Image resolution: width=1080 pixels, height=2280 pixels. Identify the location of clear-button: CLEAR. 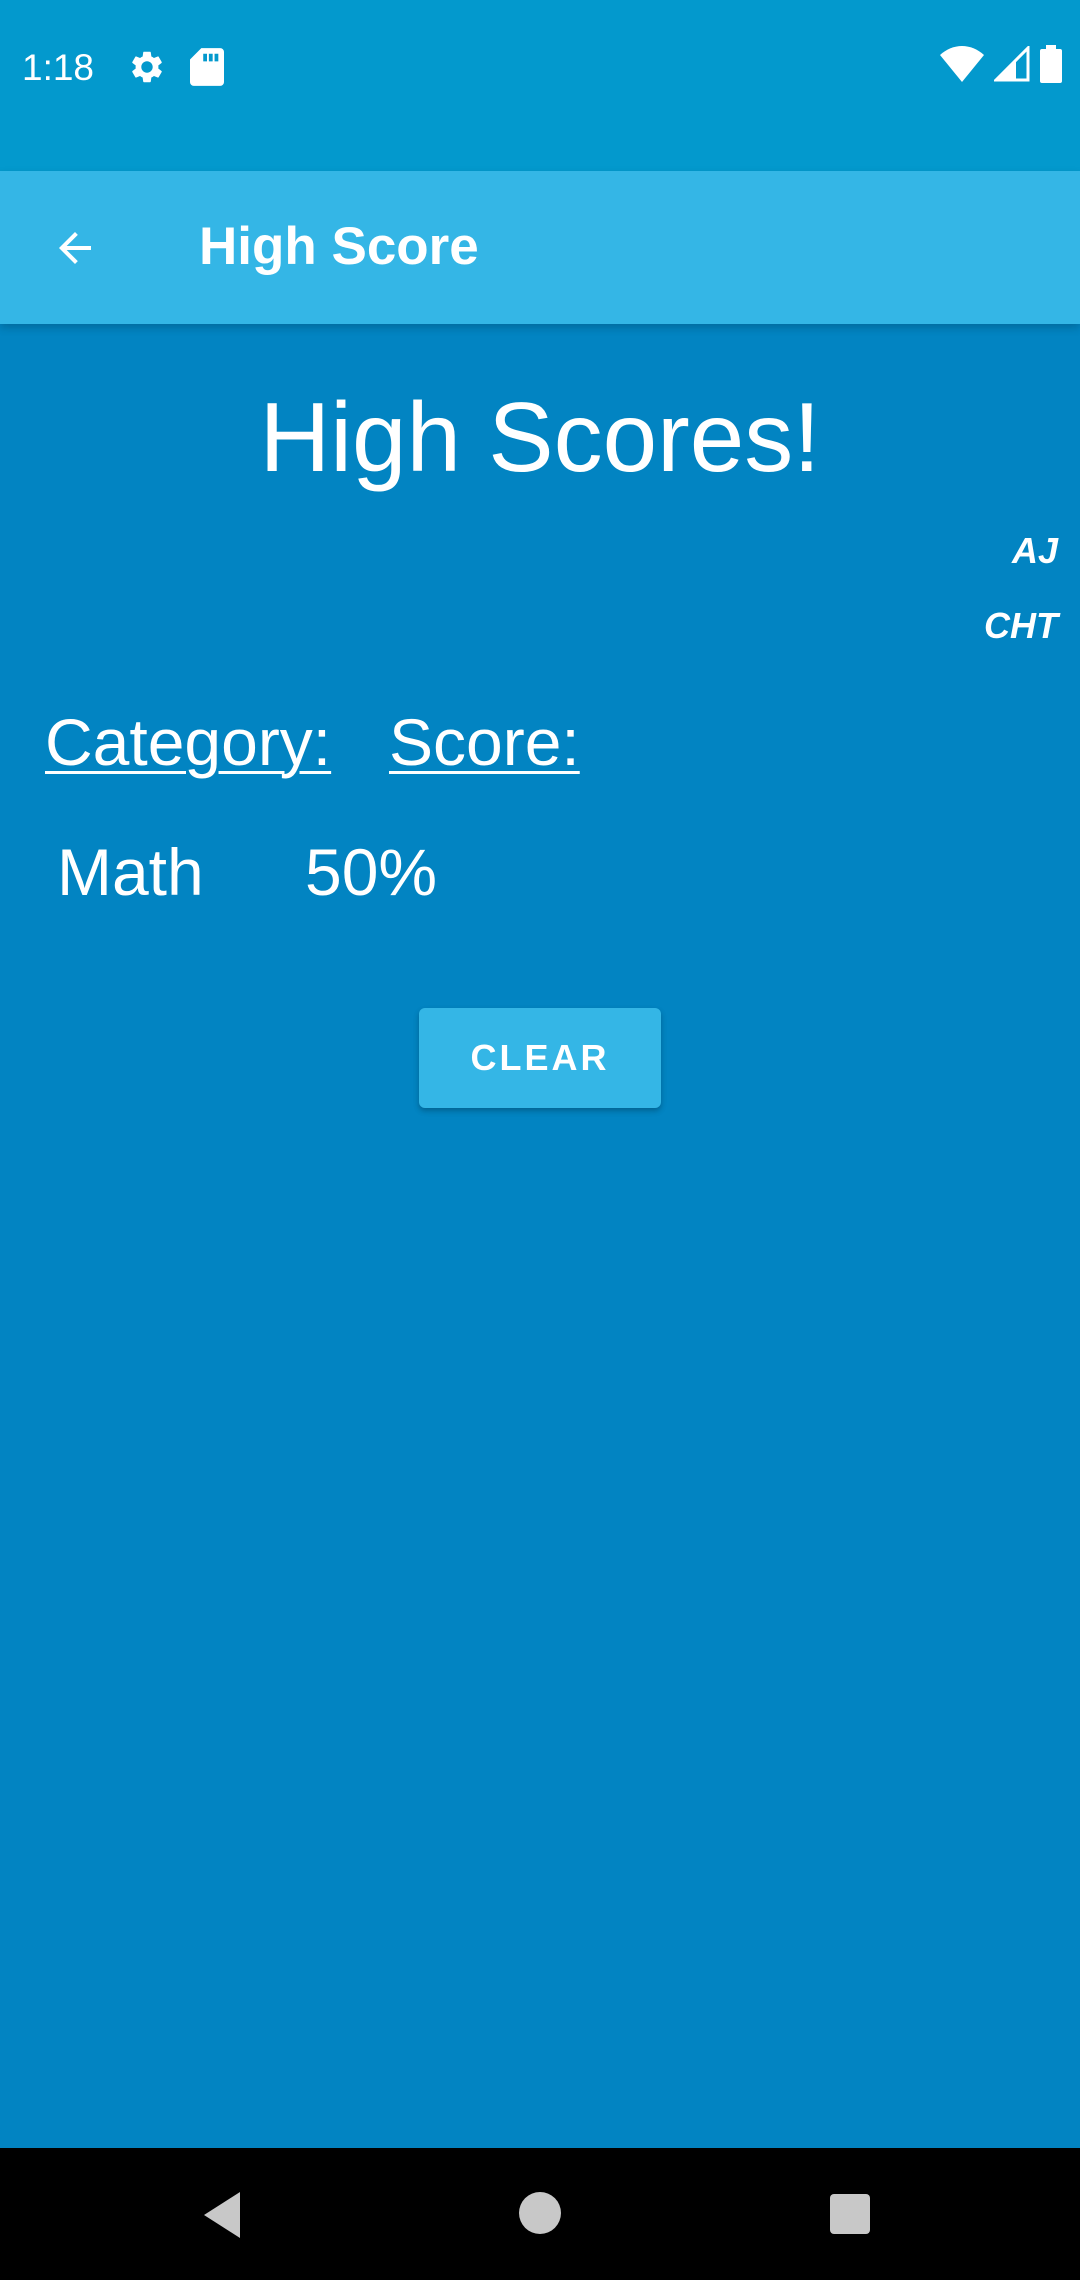
(540, 1058).